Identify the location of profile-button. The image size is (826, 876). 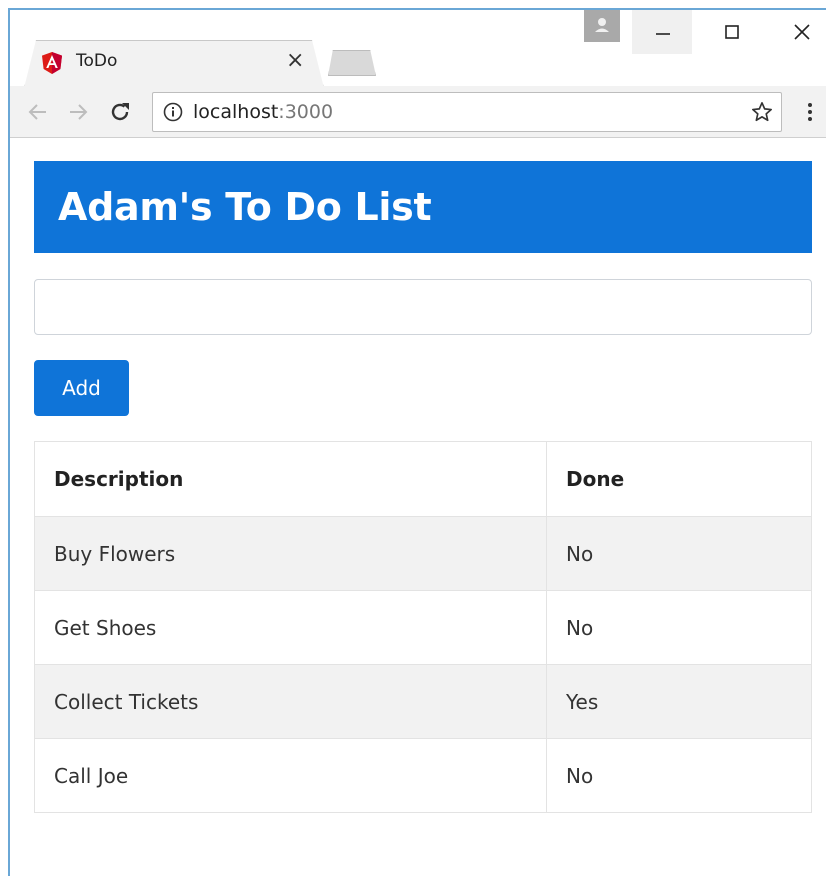
(602, 26).